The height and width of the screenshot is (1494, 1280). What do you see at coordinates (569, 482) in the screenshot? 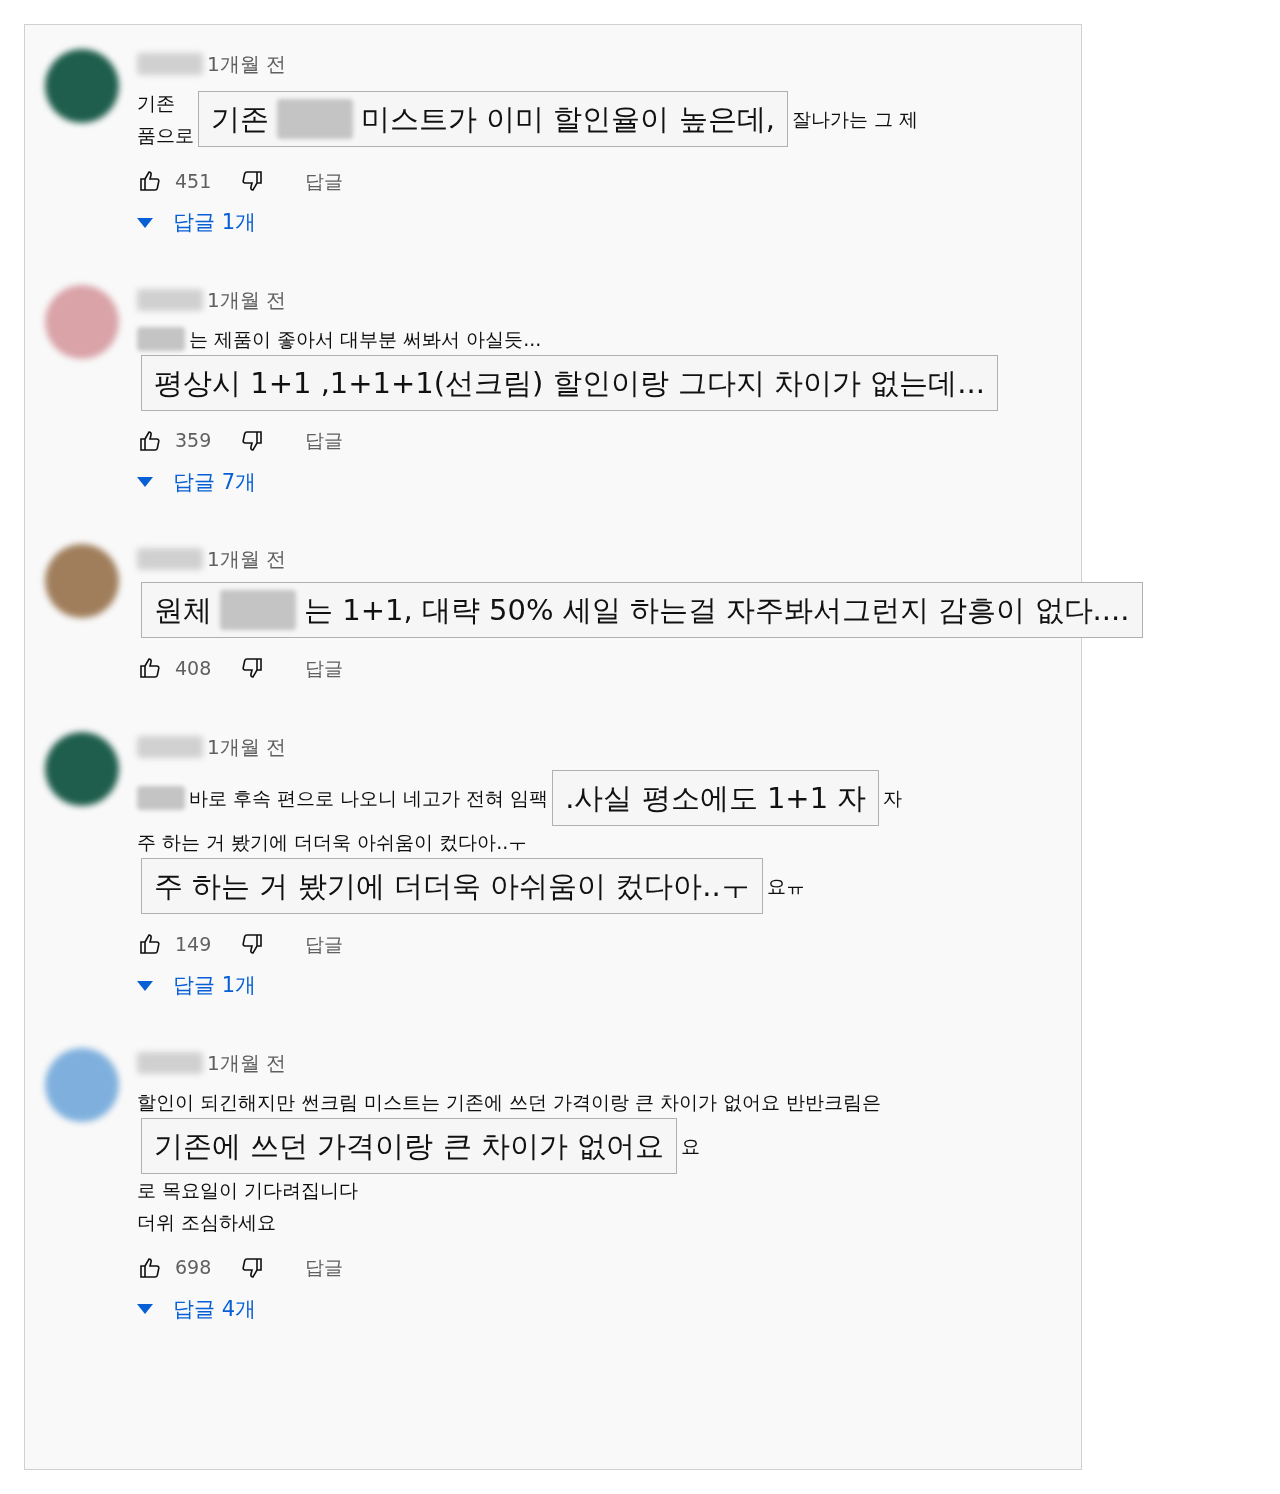
I see `view-replies-button: 답글 7개` at bounding box center [569, 482].